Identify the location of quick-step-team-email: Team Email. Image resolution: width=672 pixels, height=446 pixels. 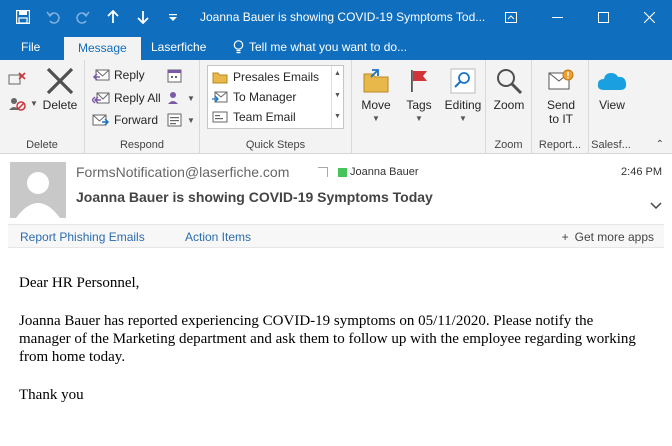
(254, 117).